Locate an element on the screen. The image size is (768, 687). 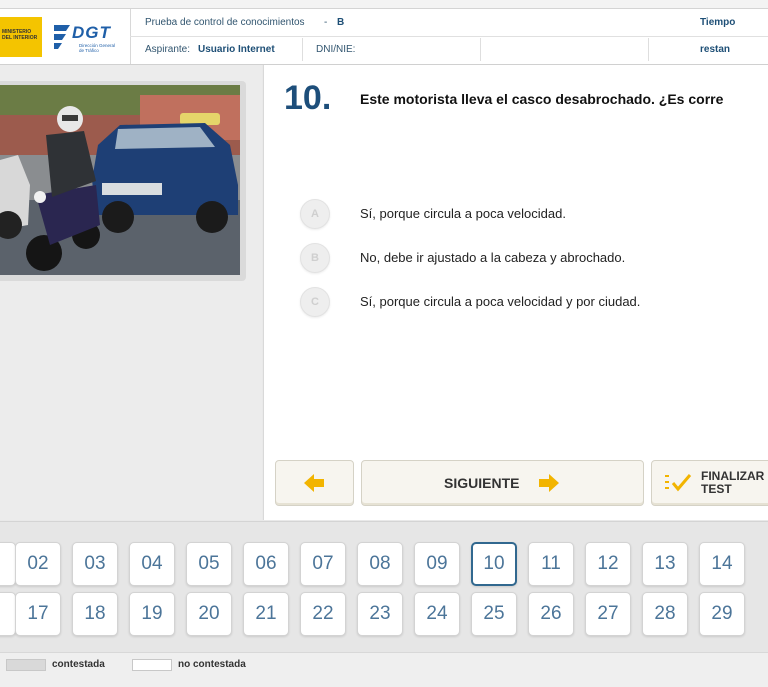
question-button-10: 10 is located at coordinates (494, 564).